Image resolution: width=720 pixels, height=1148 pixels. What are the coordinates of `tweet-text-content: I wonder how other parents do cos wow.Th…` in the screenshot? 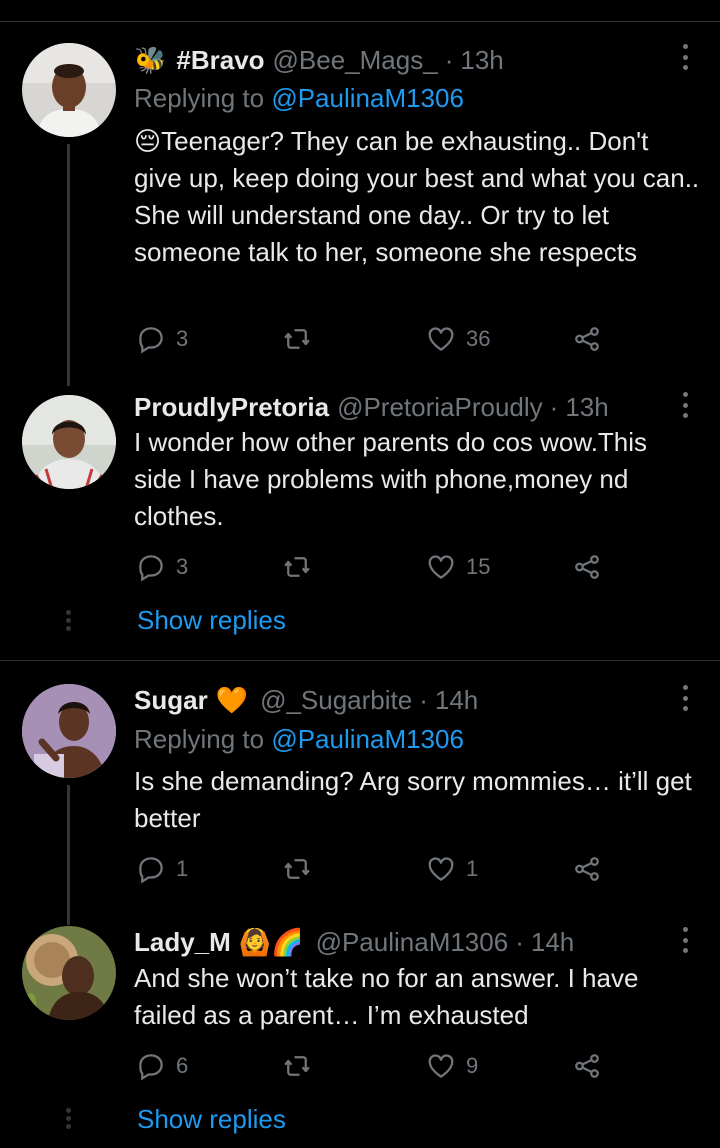 It's located at (391, 479).